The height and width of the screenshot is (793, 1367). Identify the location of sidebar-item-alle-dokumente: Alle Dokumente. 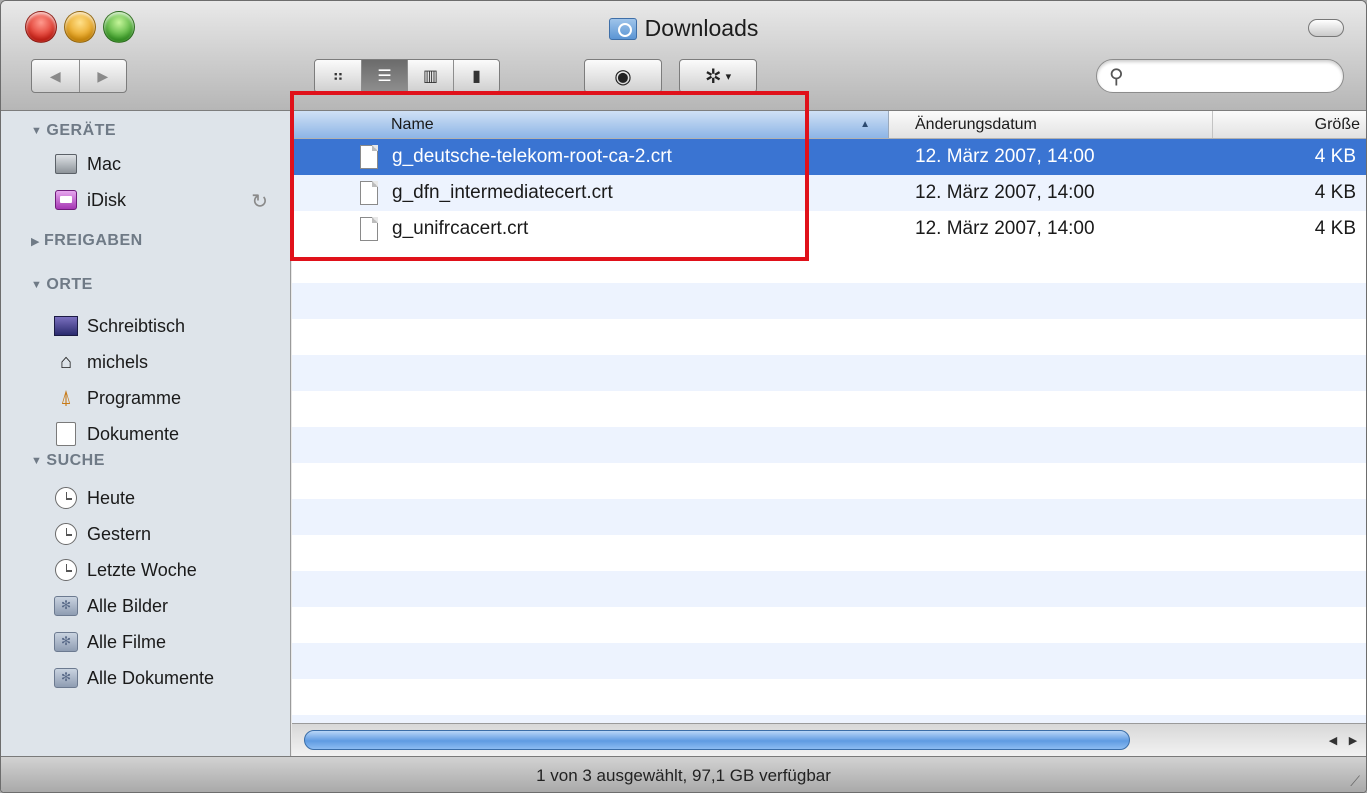
(145, 678).